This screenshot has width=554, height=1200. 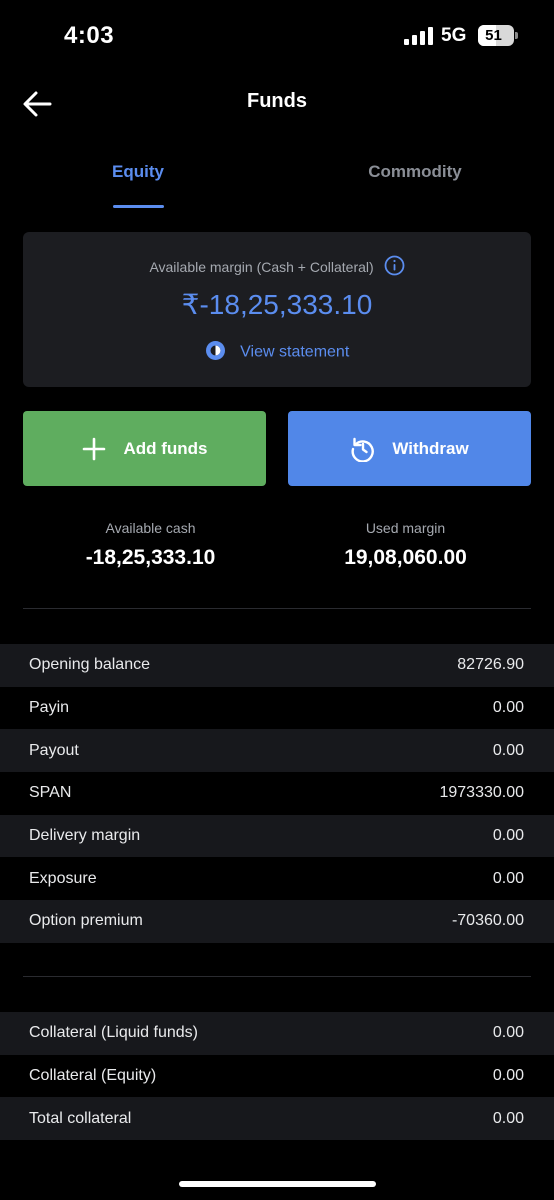 I want to click on row-label: Total collateral, so click(x=80, y=1118).